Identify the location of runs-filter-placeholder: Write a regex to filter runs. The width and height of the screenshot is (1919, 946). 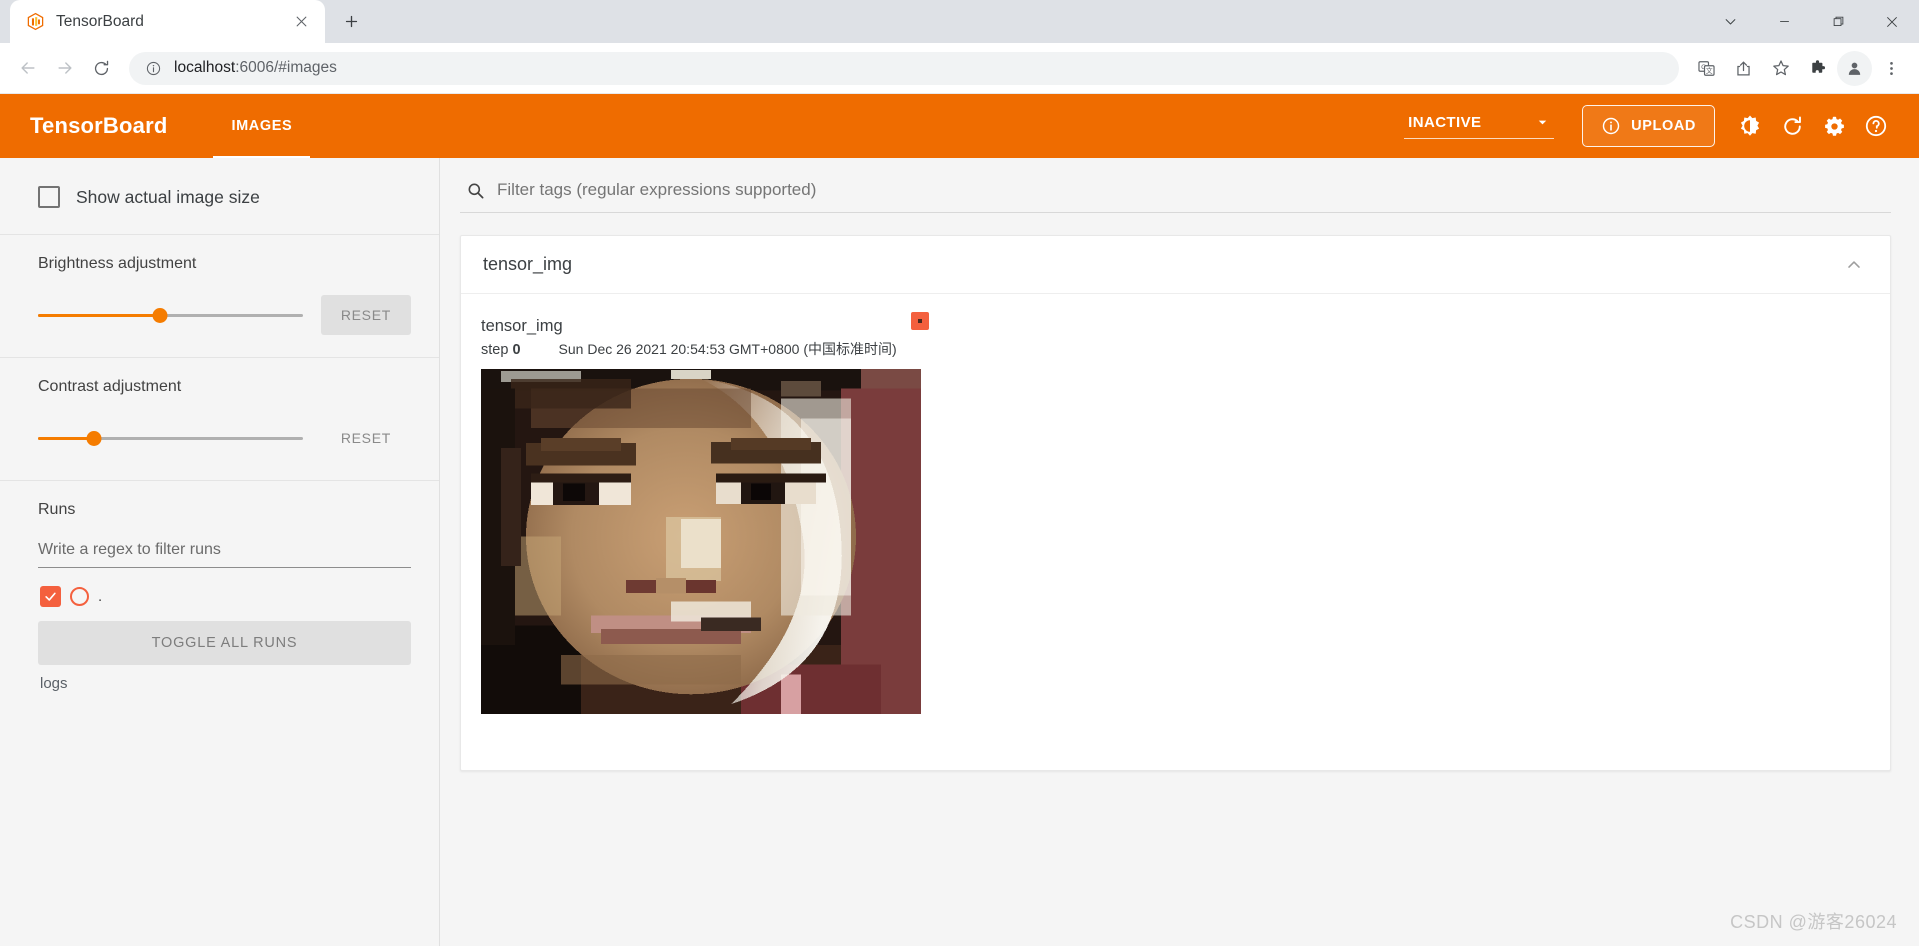
(129, 549).